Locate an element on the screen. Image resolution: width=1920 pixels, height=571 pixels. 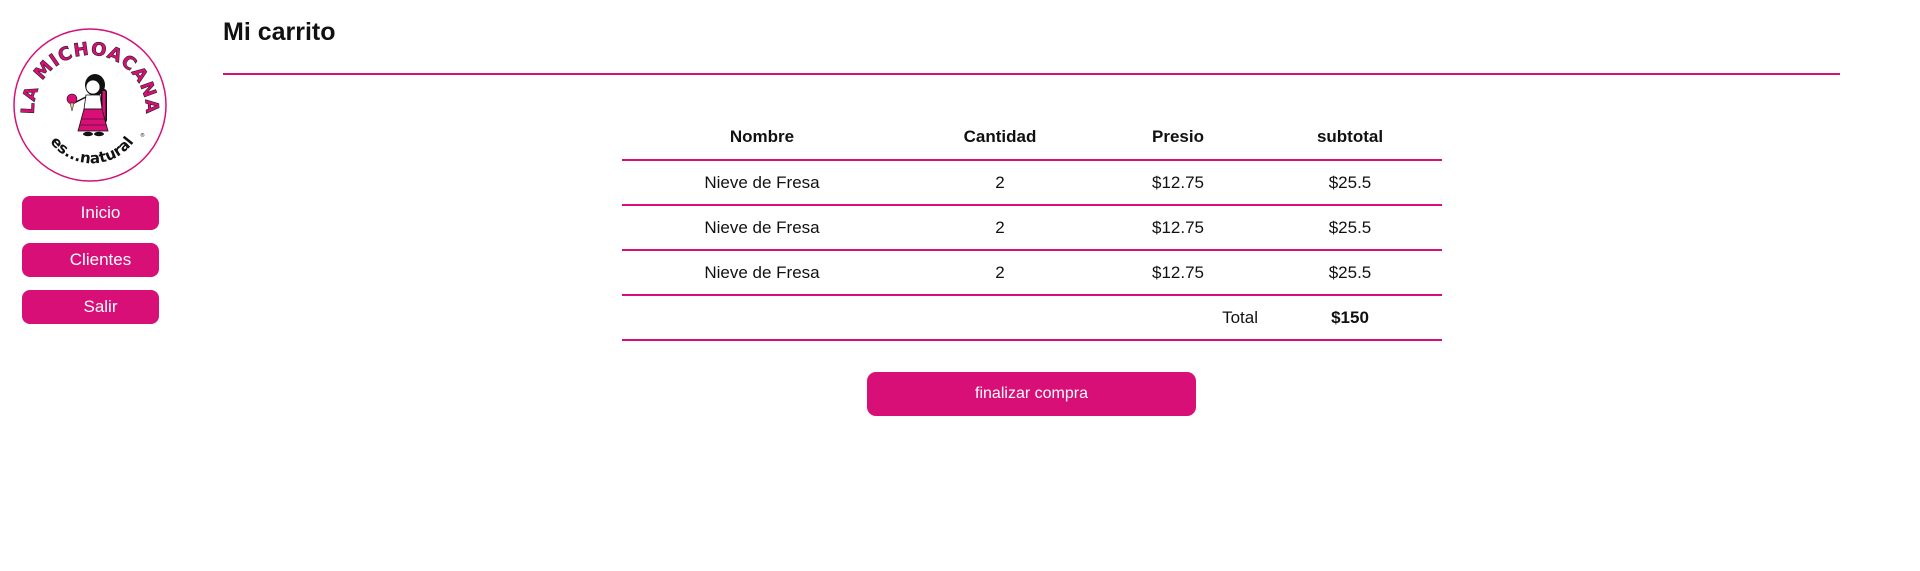
nav-inicio-button: Inicio is located at coordinates (90, 213).